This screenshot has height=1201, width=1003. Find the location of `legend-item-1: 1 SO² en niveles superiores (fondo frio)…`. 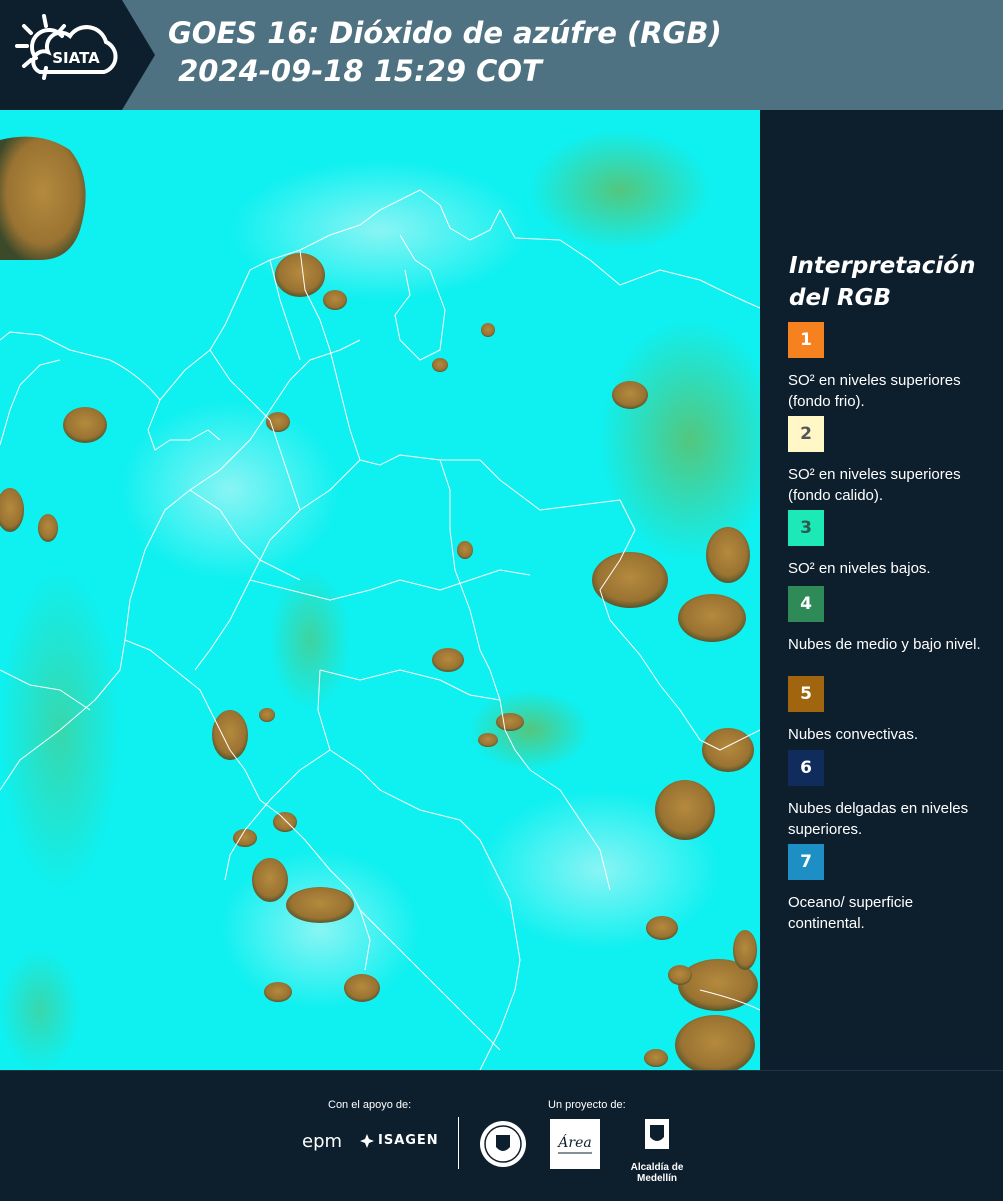

legend-item-1: 1 SO² en niveles superiores (fondo frio)… is located at coordinates (890, 367).